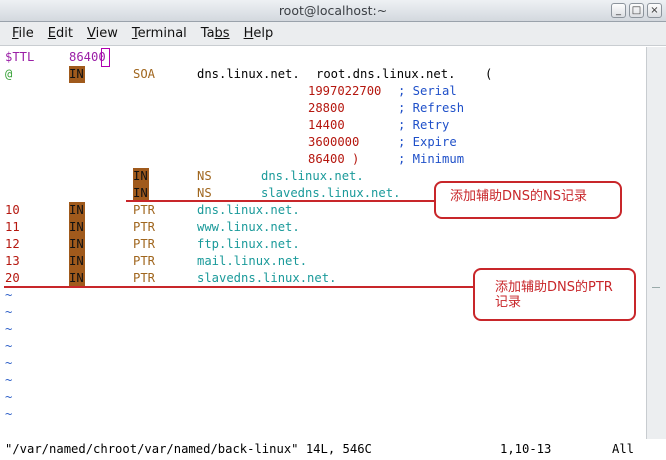 The image size is (666, 460). I want to click on ptr-host: mail.linux.net., so click(252, 261).